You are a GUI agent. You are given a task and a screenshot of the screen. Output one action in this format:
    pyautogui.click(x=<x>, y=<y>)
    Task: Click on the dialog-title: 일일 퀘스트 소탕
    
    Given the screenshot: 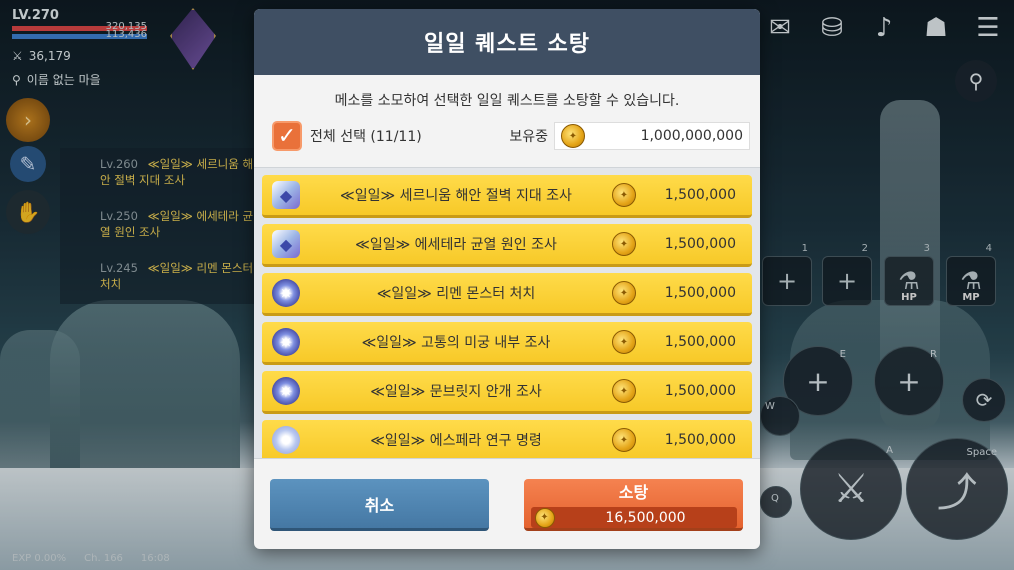 What is the action you would take?
    pyautogui.click(x=507, y=44)
    